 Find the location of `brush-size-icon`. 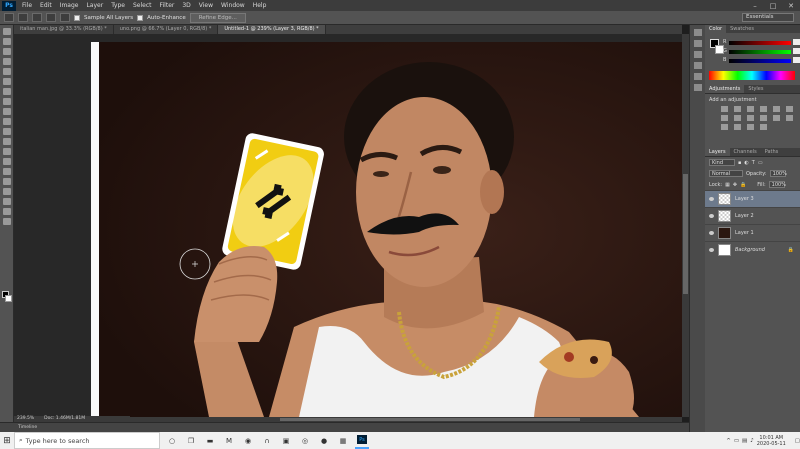

brush-size-icon is located at coordinates (65, 17).